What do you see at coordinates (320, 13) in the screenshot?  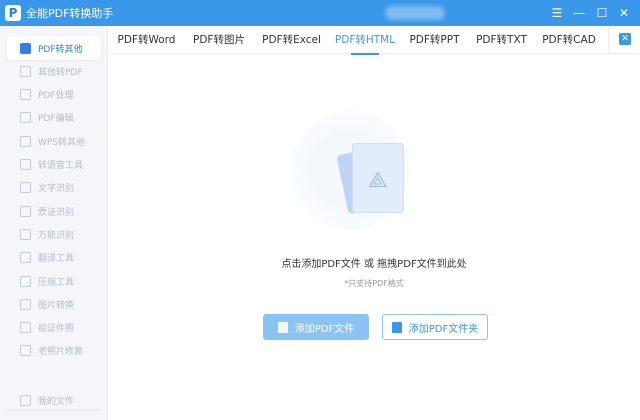 I see `title-bar: P 全能PDF转换助手 ☰ — ☐ ✕` at bounding box center [320, 13].